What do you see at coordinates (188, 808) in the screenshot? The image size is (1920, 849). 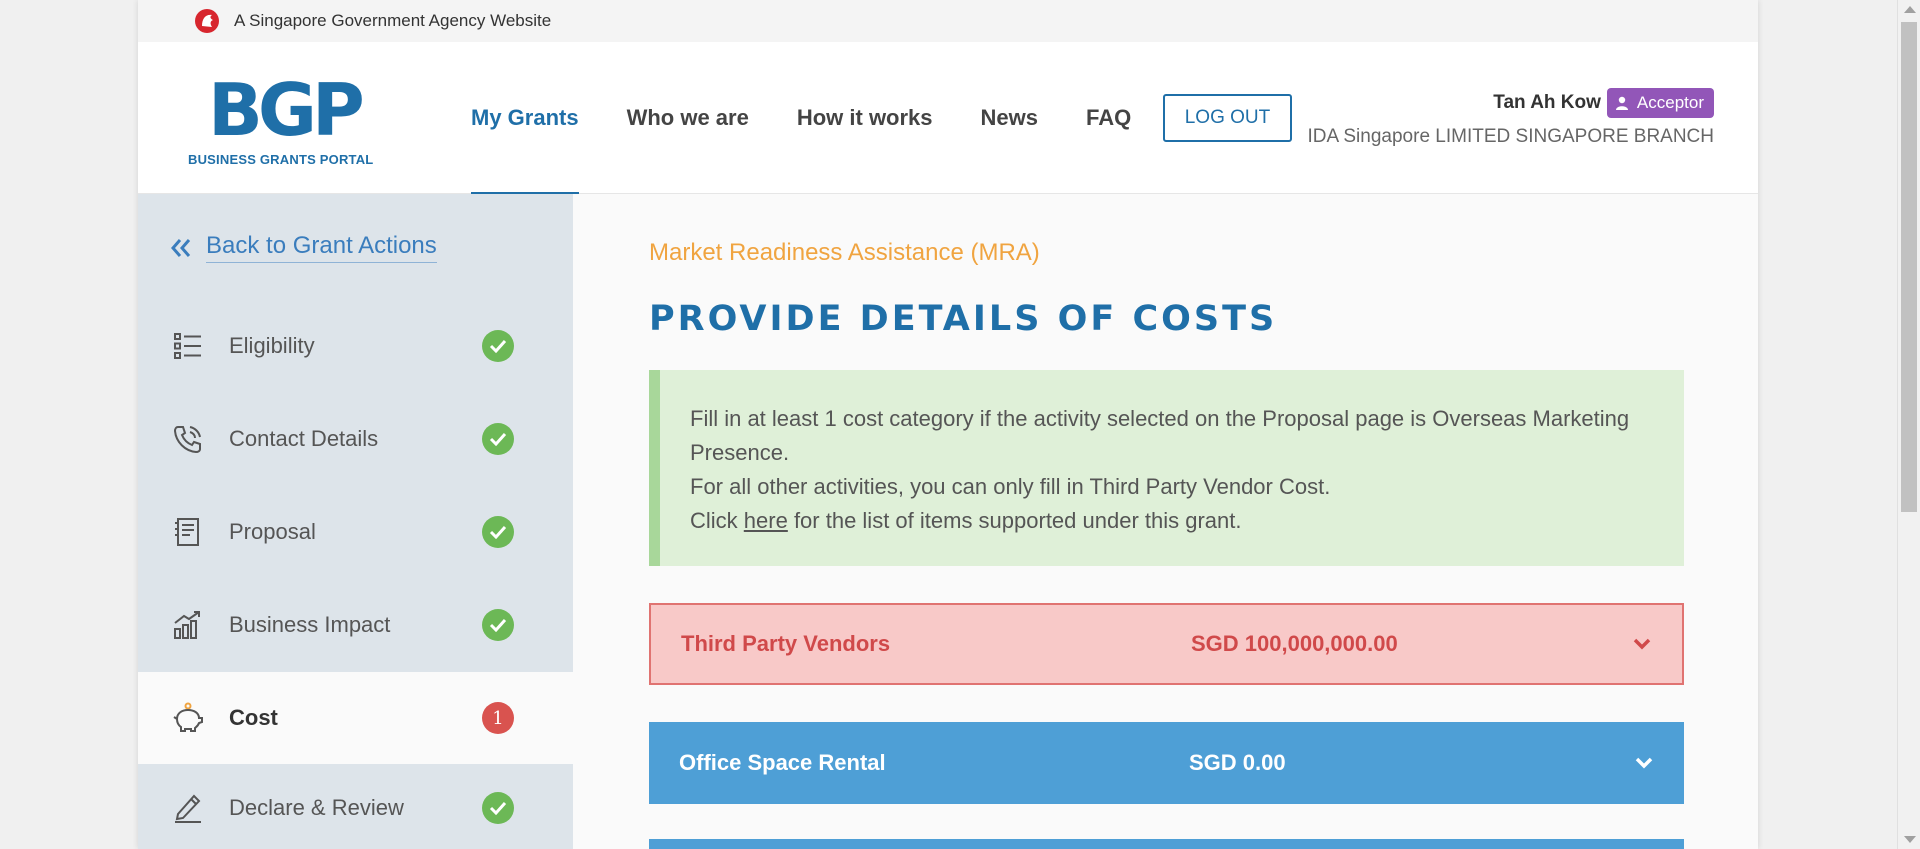 I see `pen-sign-icon` at bounding box center [188, 808].